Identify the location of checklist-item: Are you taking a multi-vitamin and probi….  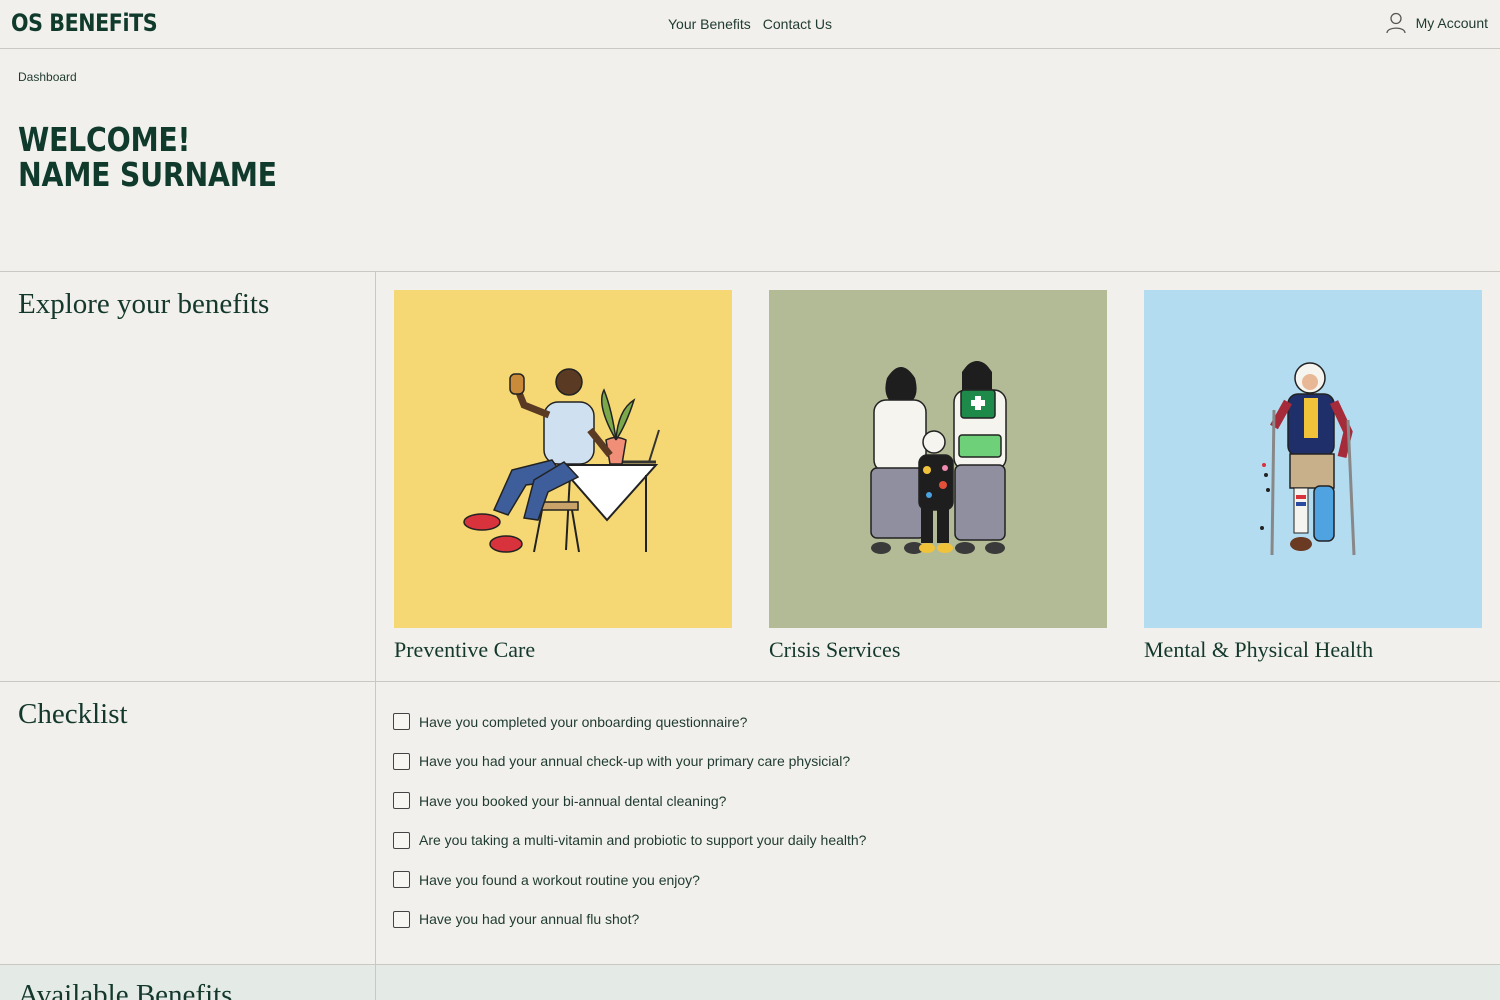
(629, 841).